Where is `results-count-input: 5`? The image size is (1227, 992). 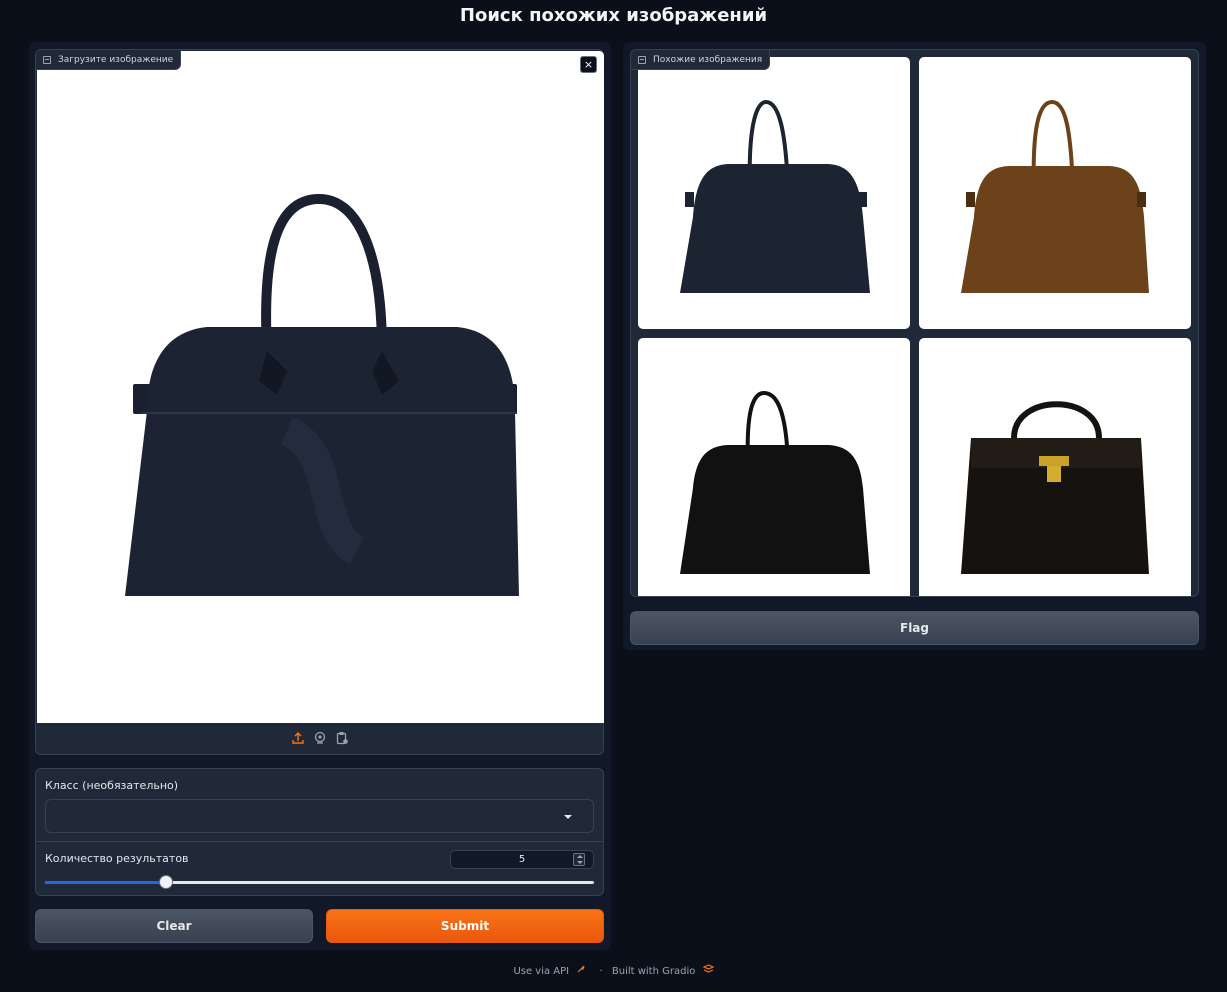
results-count-input: 5 is located at coordinates (522, 859).